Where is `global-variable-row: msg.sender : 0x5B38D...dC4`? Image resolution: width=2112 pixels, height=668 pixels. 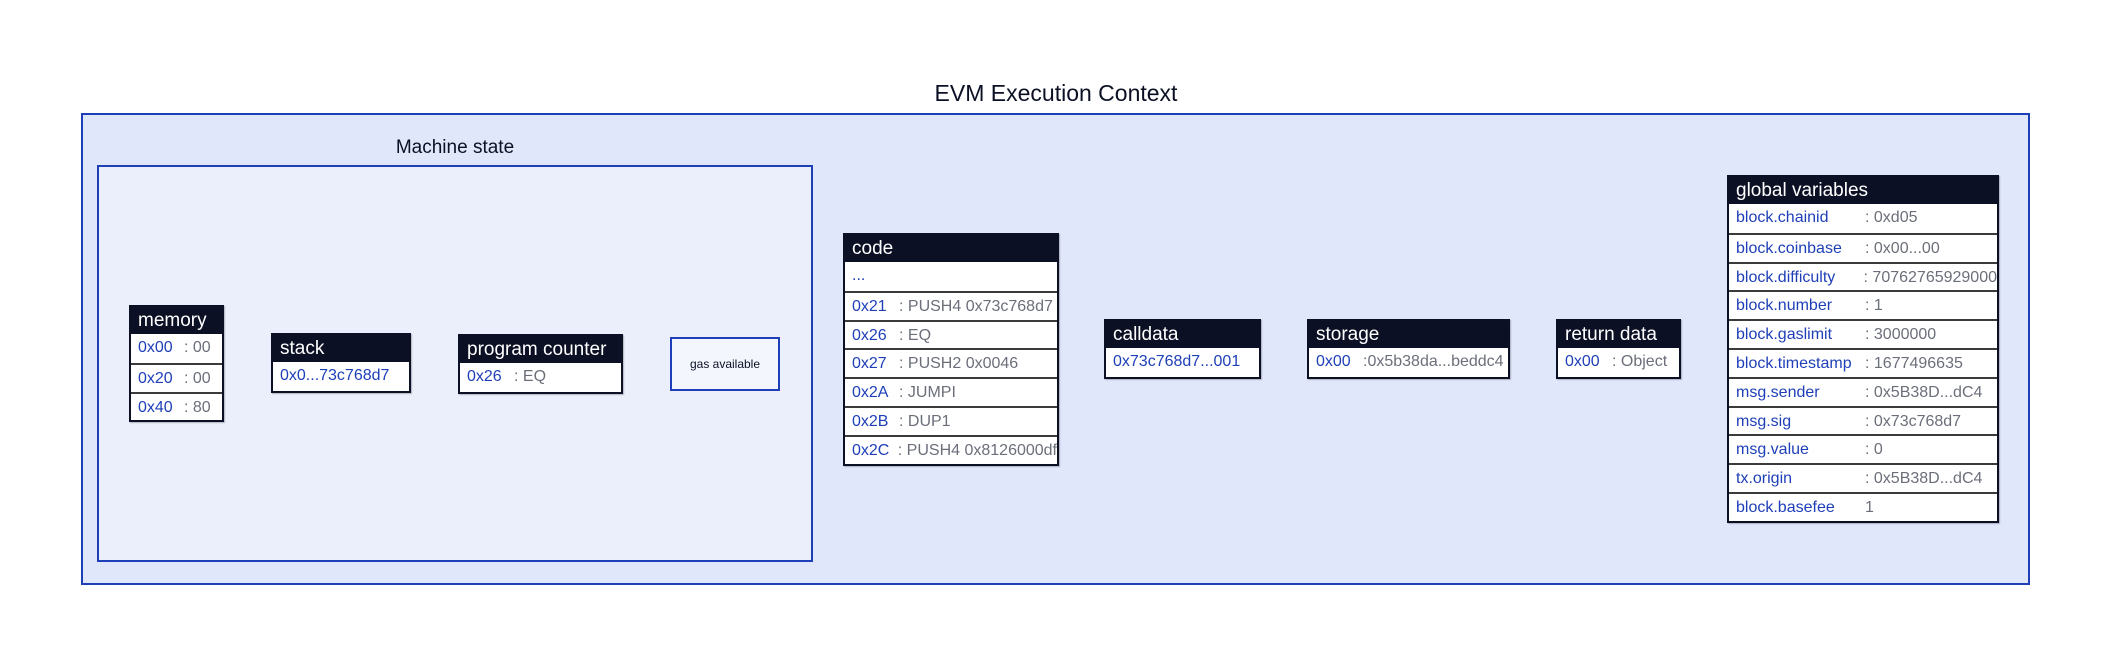
global-variable-row: msg.sender : 0x5B38D...dC4 is located at coordinates (1863, 391).